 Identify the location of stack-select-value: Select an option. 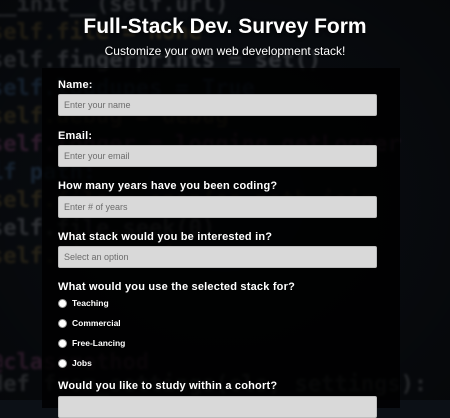
(96, 257).